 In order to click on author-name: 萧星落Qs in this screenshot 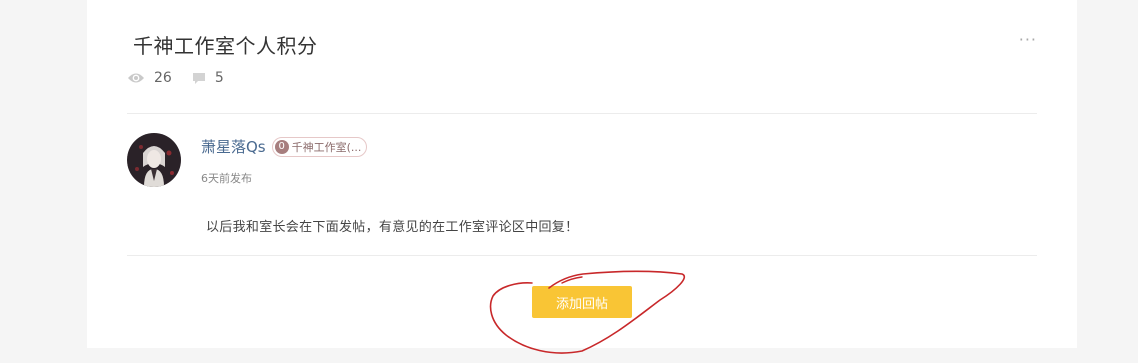, I will do `click(233, 146)`.